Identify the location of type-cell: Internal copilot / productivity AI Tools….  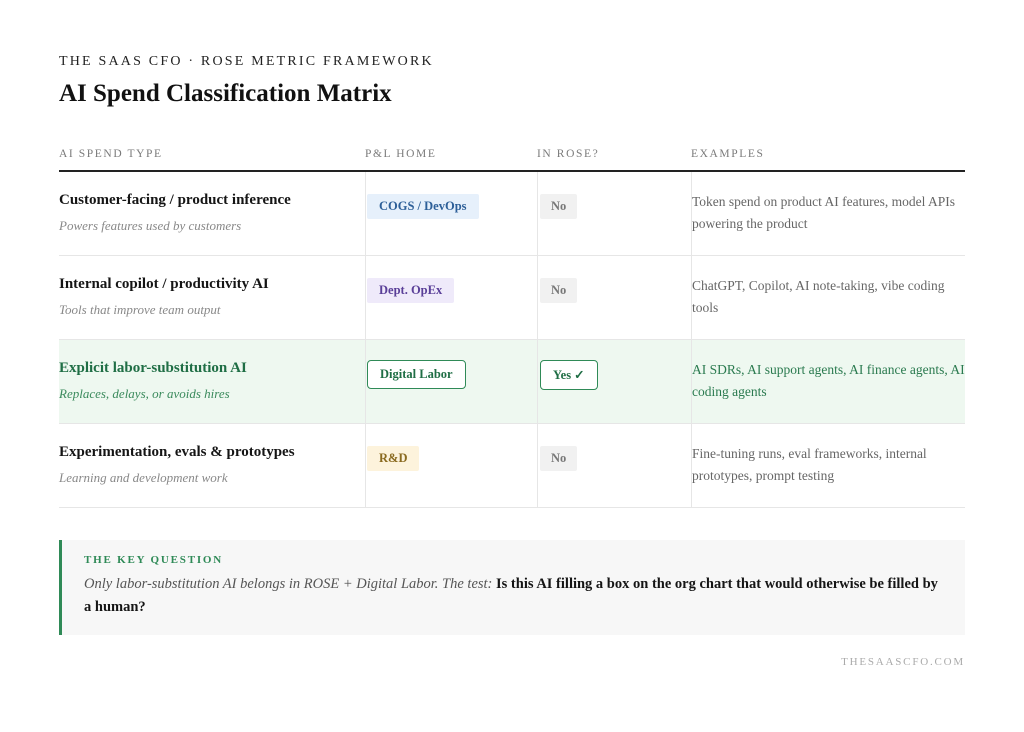
(212, 297).